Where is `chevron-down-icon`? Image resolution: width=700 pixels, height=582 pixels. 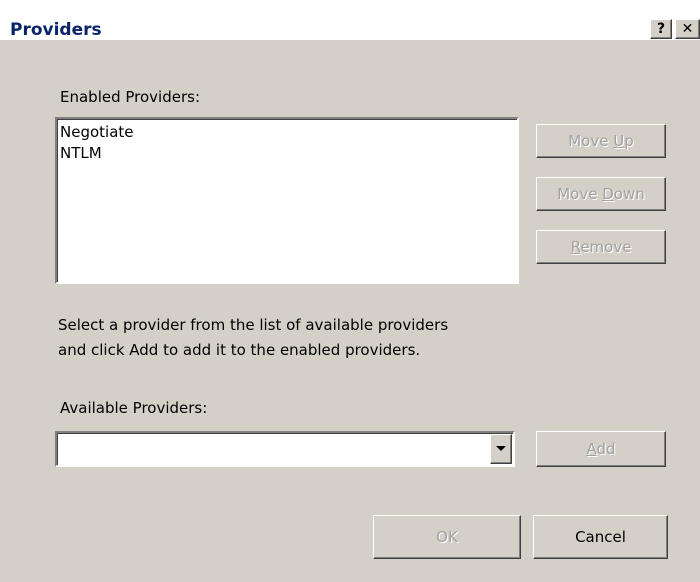
chevron-down-icon is located at coordinates (501, 448).